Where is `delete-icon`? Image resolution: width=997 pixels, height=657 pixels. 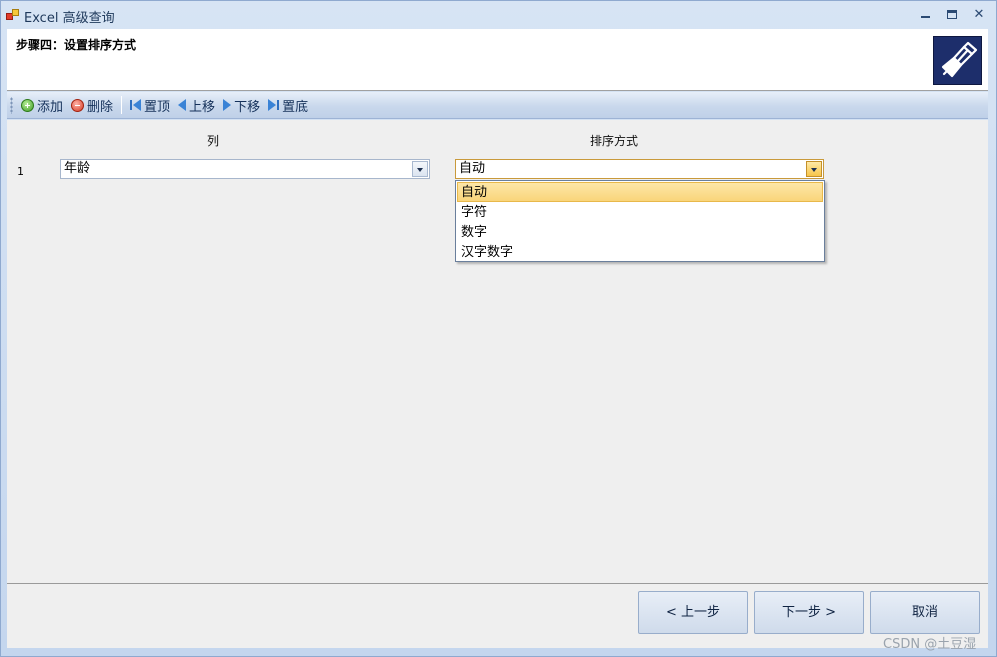
delete-icon is located at coordinates (78, 105).